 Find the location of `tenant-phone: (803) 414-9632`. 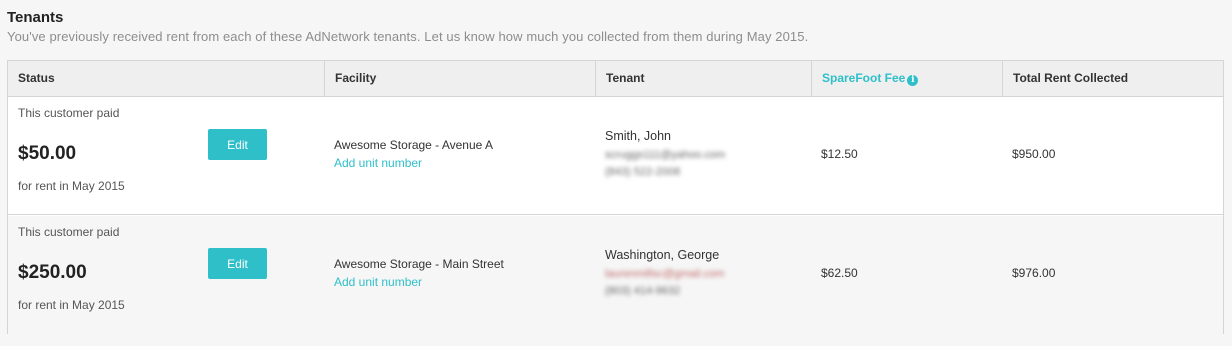

tenant-phone: (803) 414-9632 is located at coordinates (643, 291).